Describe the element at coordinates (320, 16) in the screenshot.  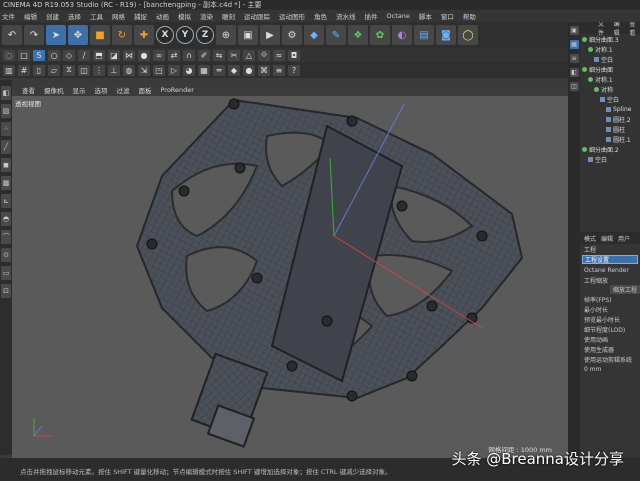
I see `menu-item: 角色` at that location.